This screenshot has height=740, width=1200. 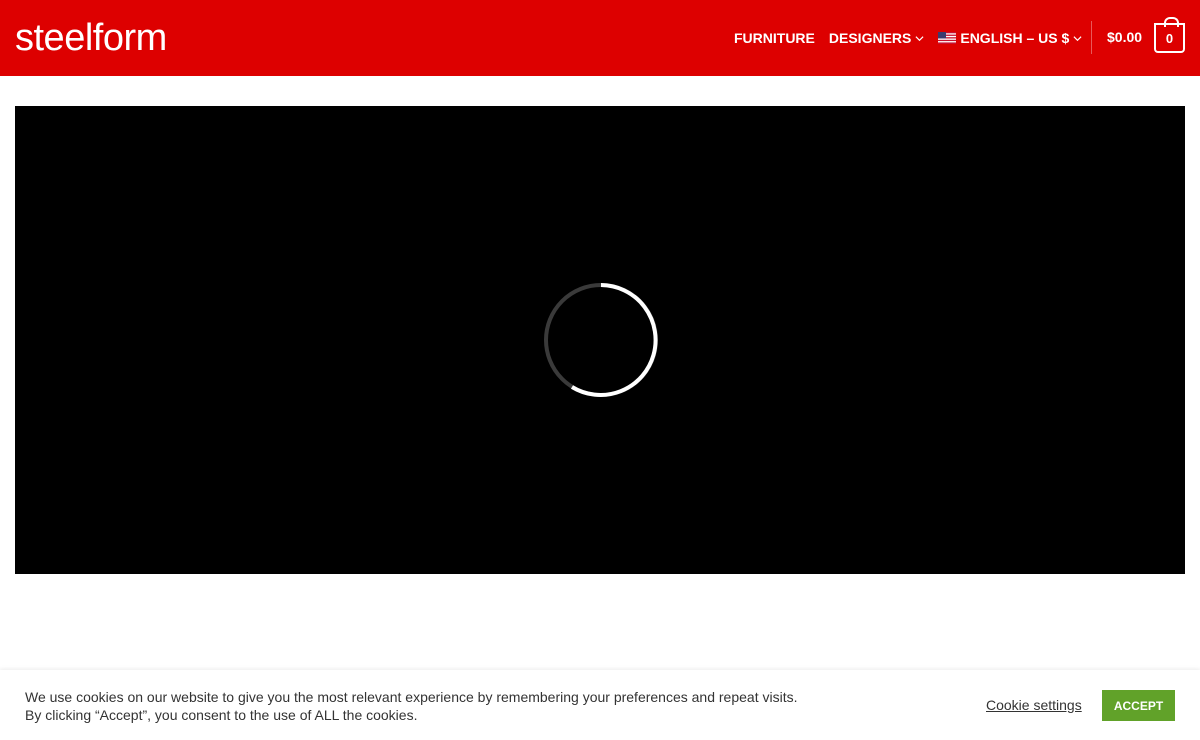 I want to click on cart-count: 0, so click(x=1169, y=38).